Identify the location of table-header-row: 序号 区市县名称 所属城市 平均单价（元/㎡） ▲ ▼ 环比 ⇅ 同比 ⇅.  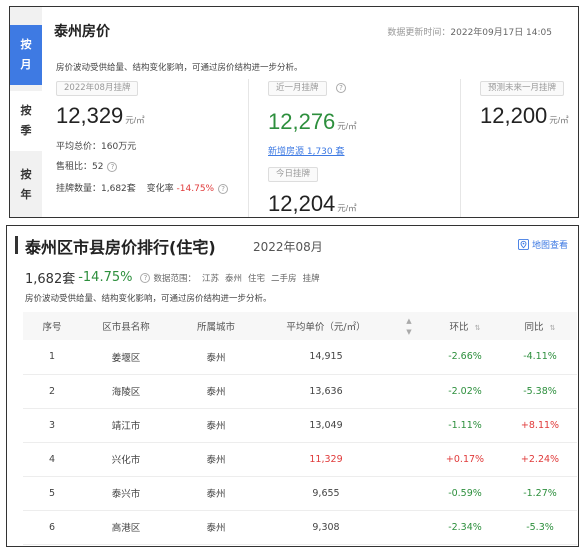
(300, 326).